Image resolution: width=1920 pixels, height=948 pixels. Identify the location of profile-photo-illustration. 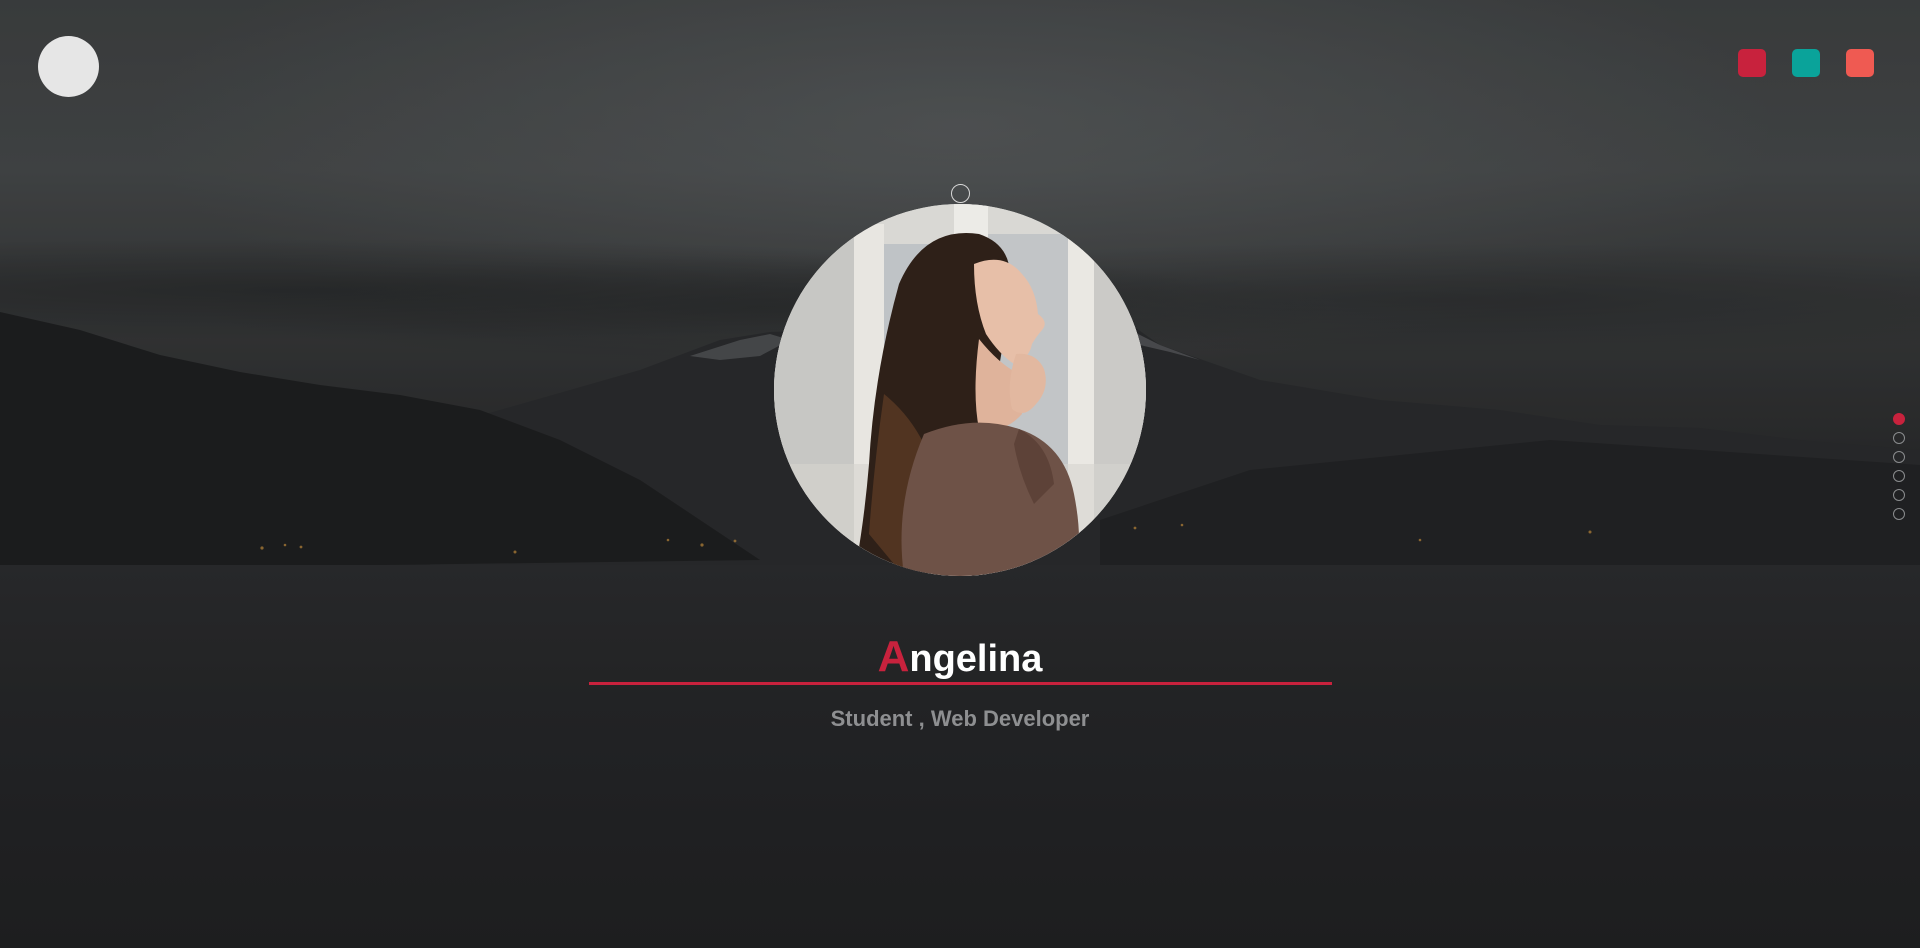
(960, 390).